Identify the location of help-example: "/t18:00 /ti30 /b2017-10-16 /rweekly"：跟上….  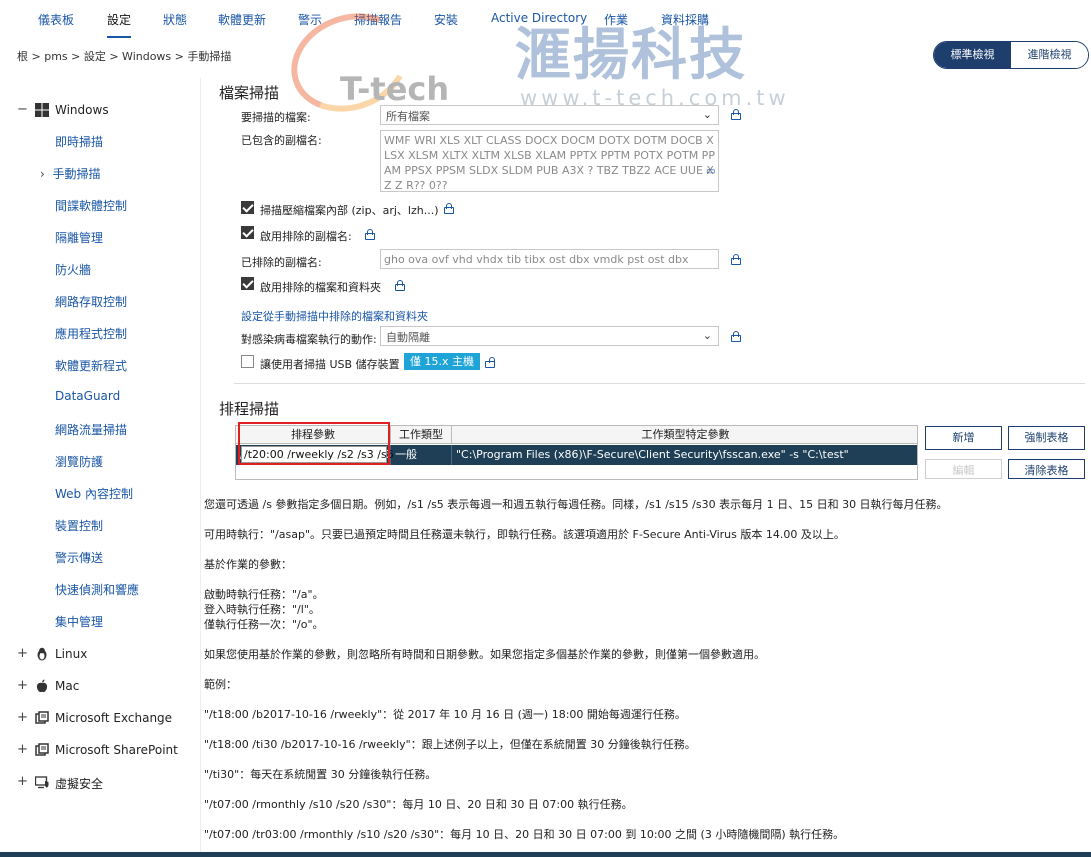
(450, 744).